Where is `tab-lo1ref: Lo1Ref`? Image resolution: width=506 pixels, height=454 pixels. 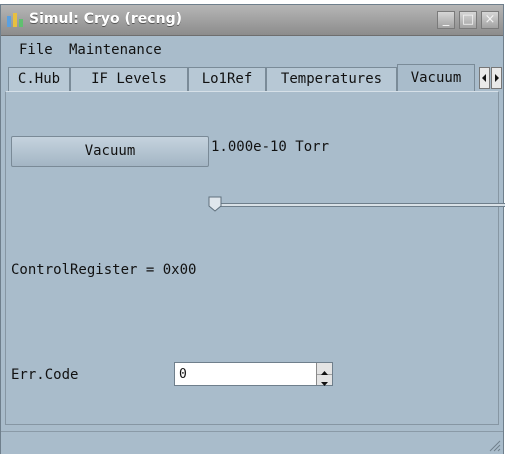 tab-lo1ref: Lo1Ref is located at coordinates (227, 79).